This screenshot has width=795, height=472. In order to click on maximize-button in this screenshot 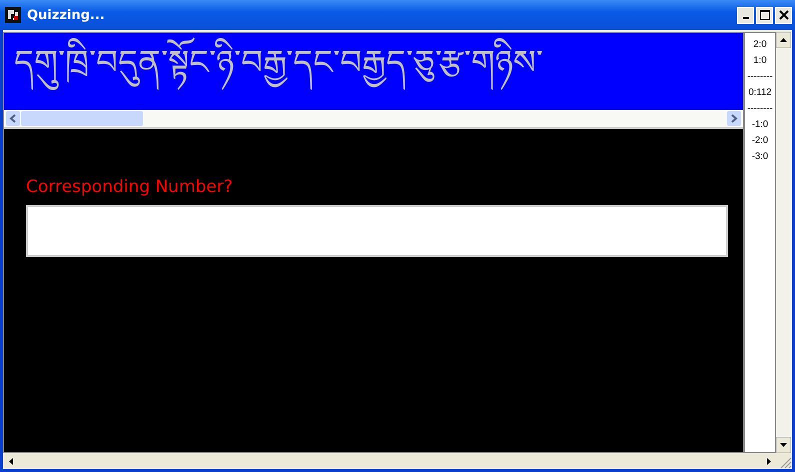, I will do `click(764, 15)`.